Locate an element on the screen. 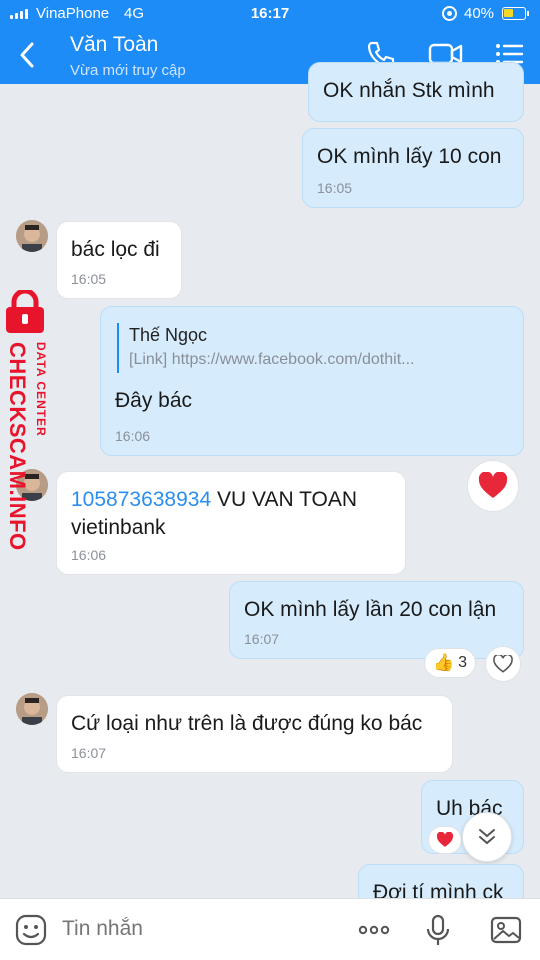 The width and height of the screenshot is (540, 960). image-gallery-icon is located at coordinates (506, 930).